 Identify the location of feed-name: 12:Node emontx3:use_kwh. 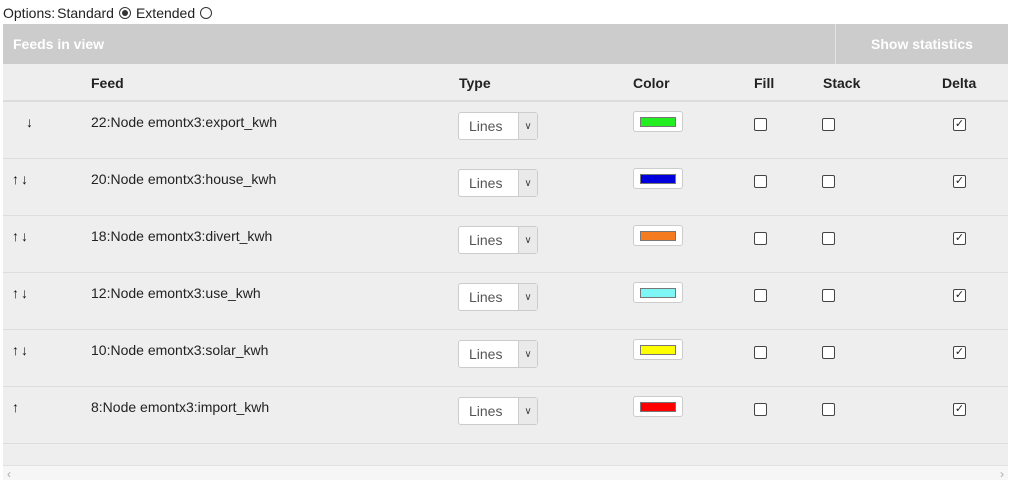
(176, 293).